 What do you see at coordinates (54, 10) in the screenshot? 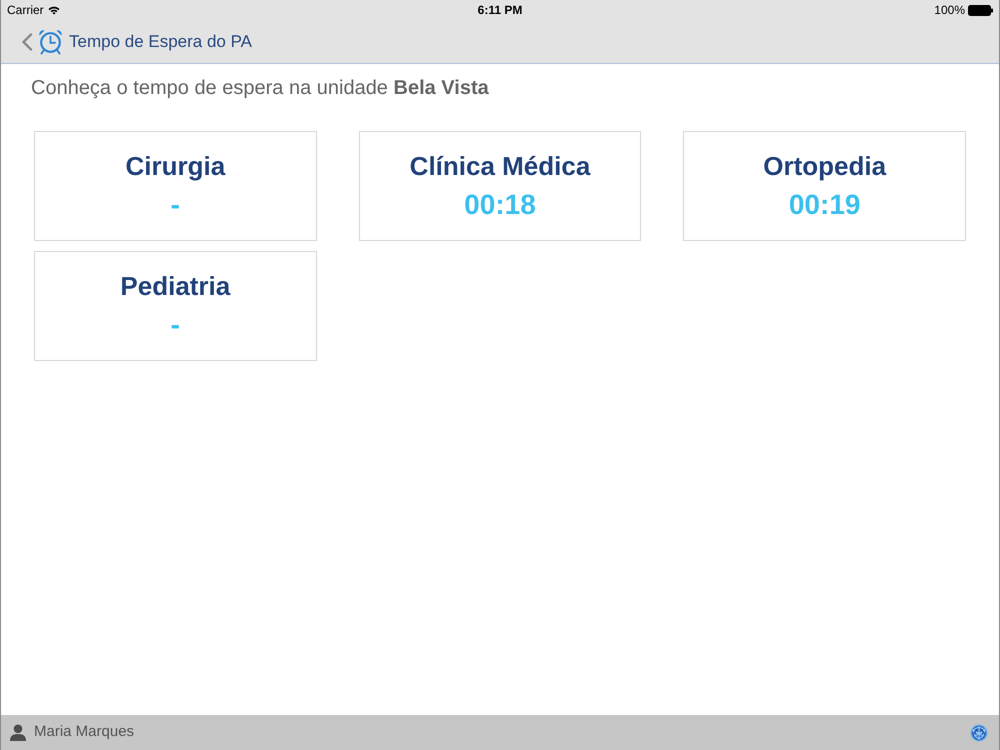
I see `wifi-icon` at bounding box center [54, 10].